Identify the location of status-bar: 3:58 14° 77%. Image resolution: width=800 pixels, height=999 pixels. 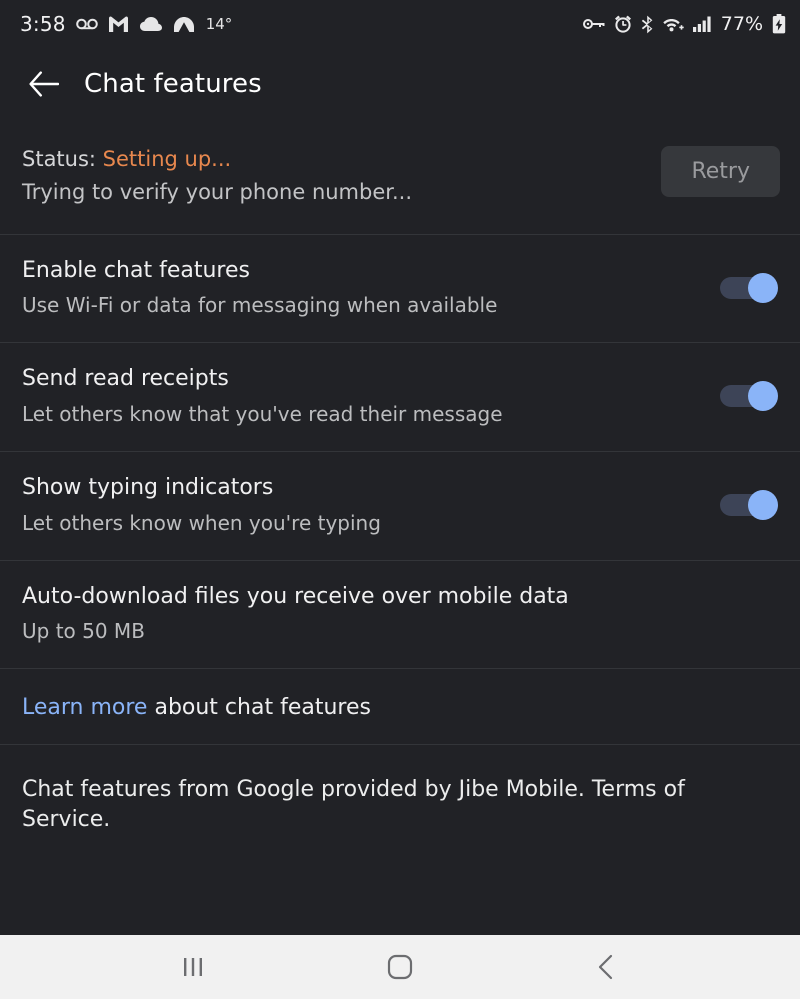
(400, 24).